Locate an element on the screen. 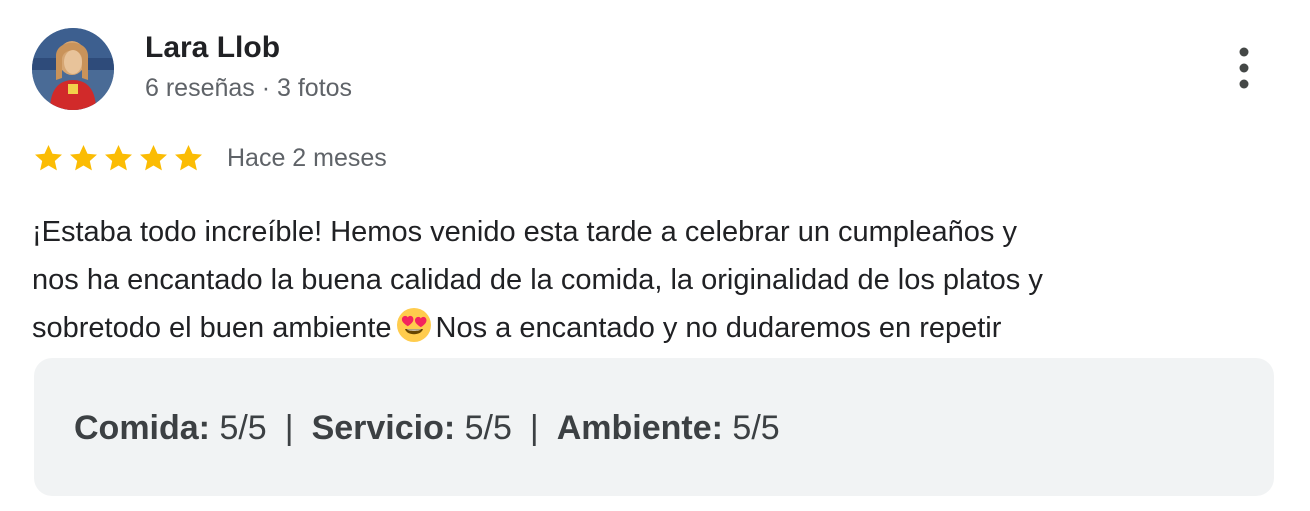 The height and width of the screenshot is (511, 1310). rating-row: Hace 2 meses is located at coordinates (209, 158).